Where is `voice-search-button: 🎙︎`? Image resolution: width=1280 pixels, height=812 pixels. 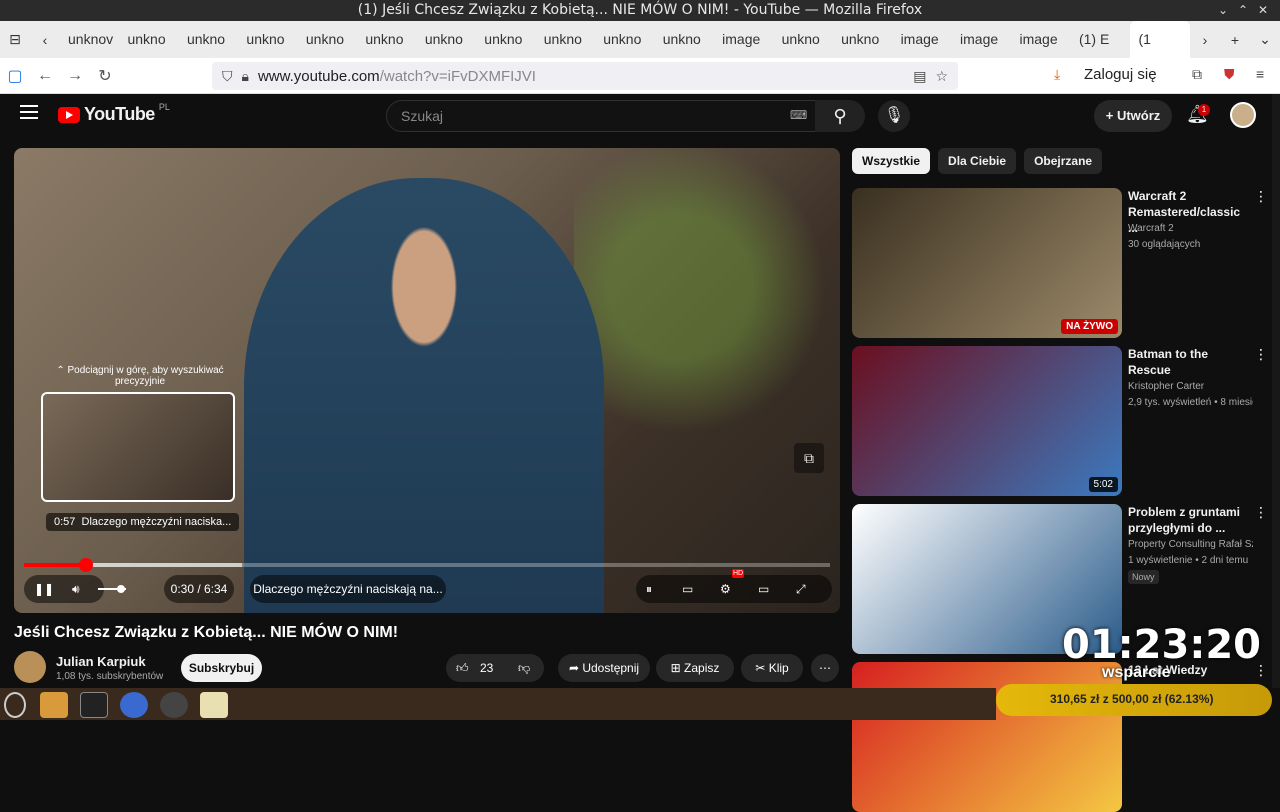
voice-search-button: 🎙︎ is located at coordinates (894, 116).